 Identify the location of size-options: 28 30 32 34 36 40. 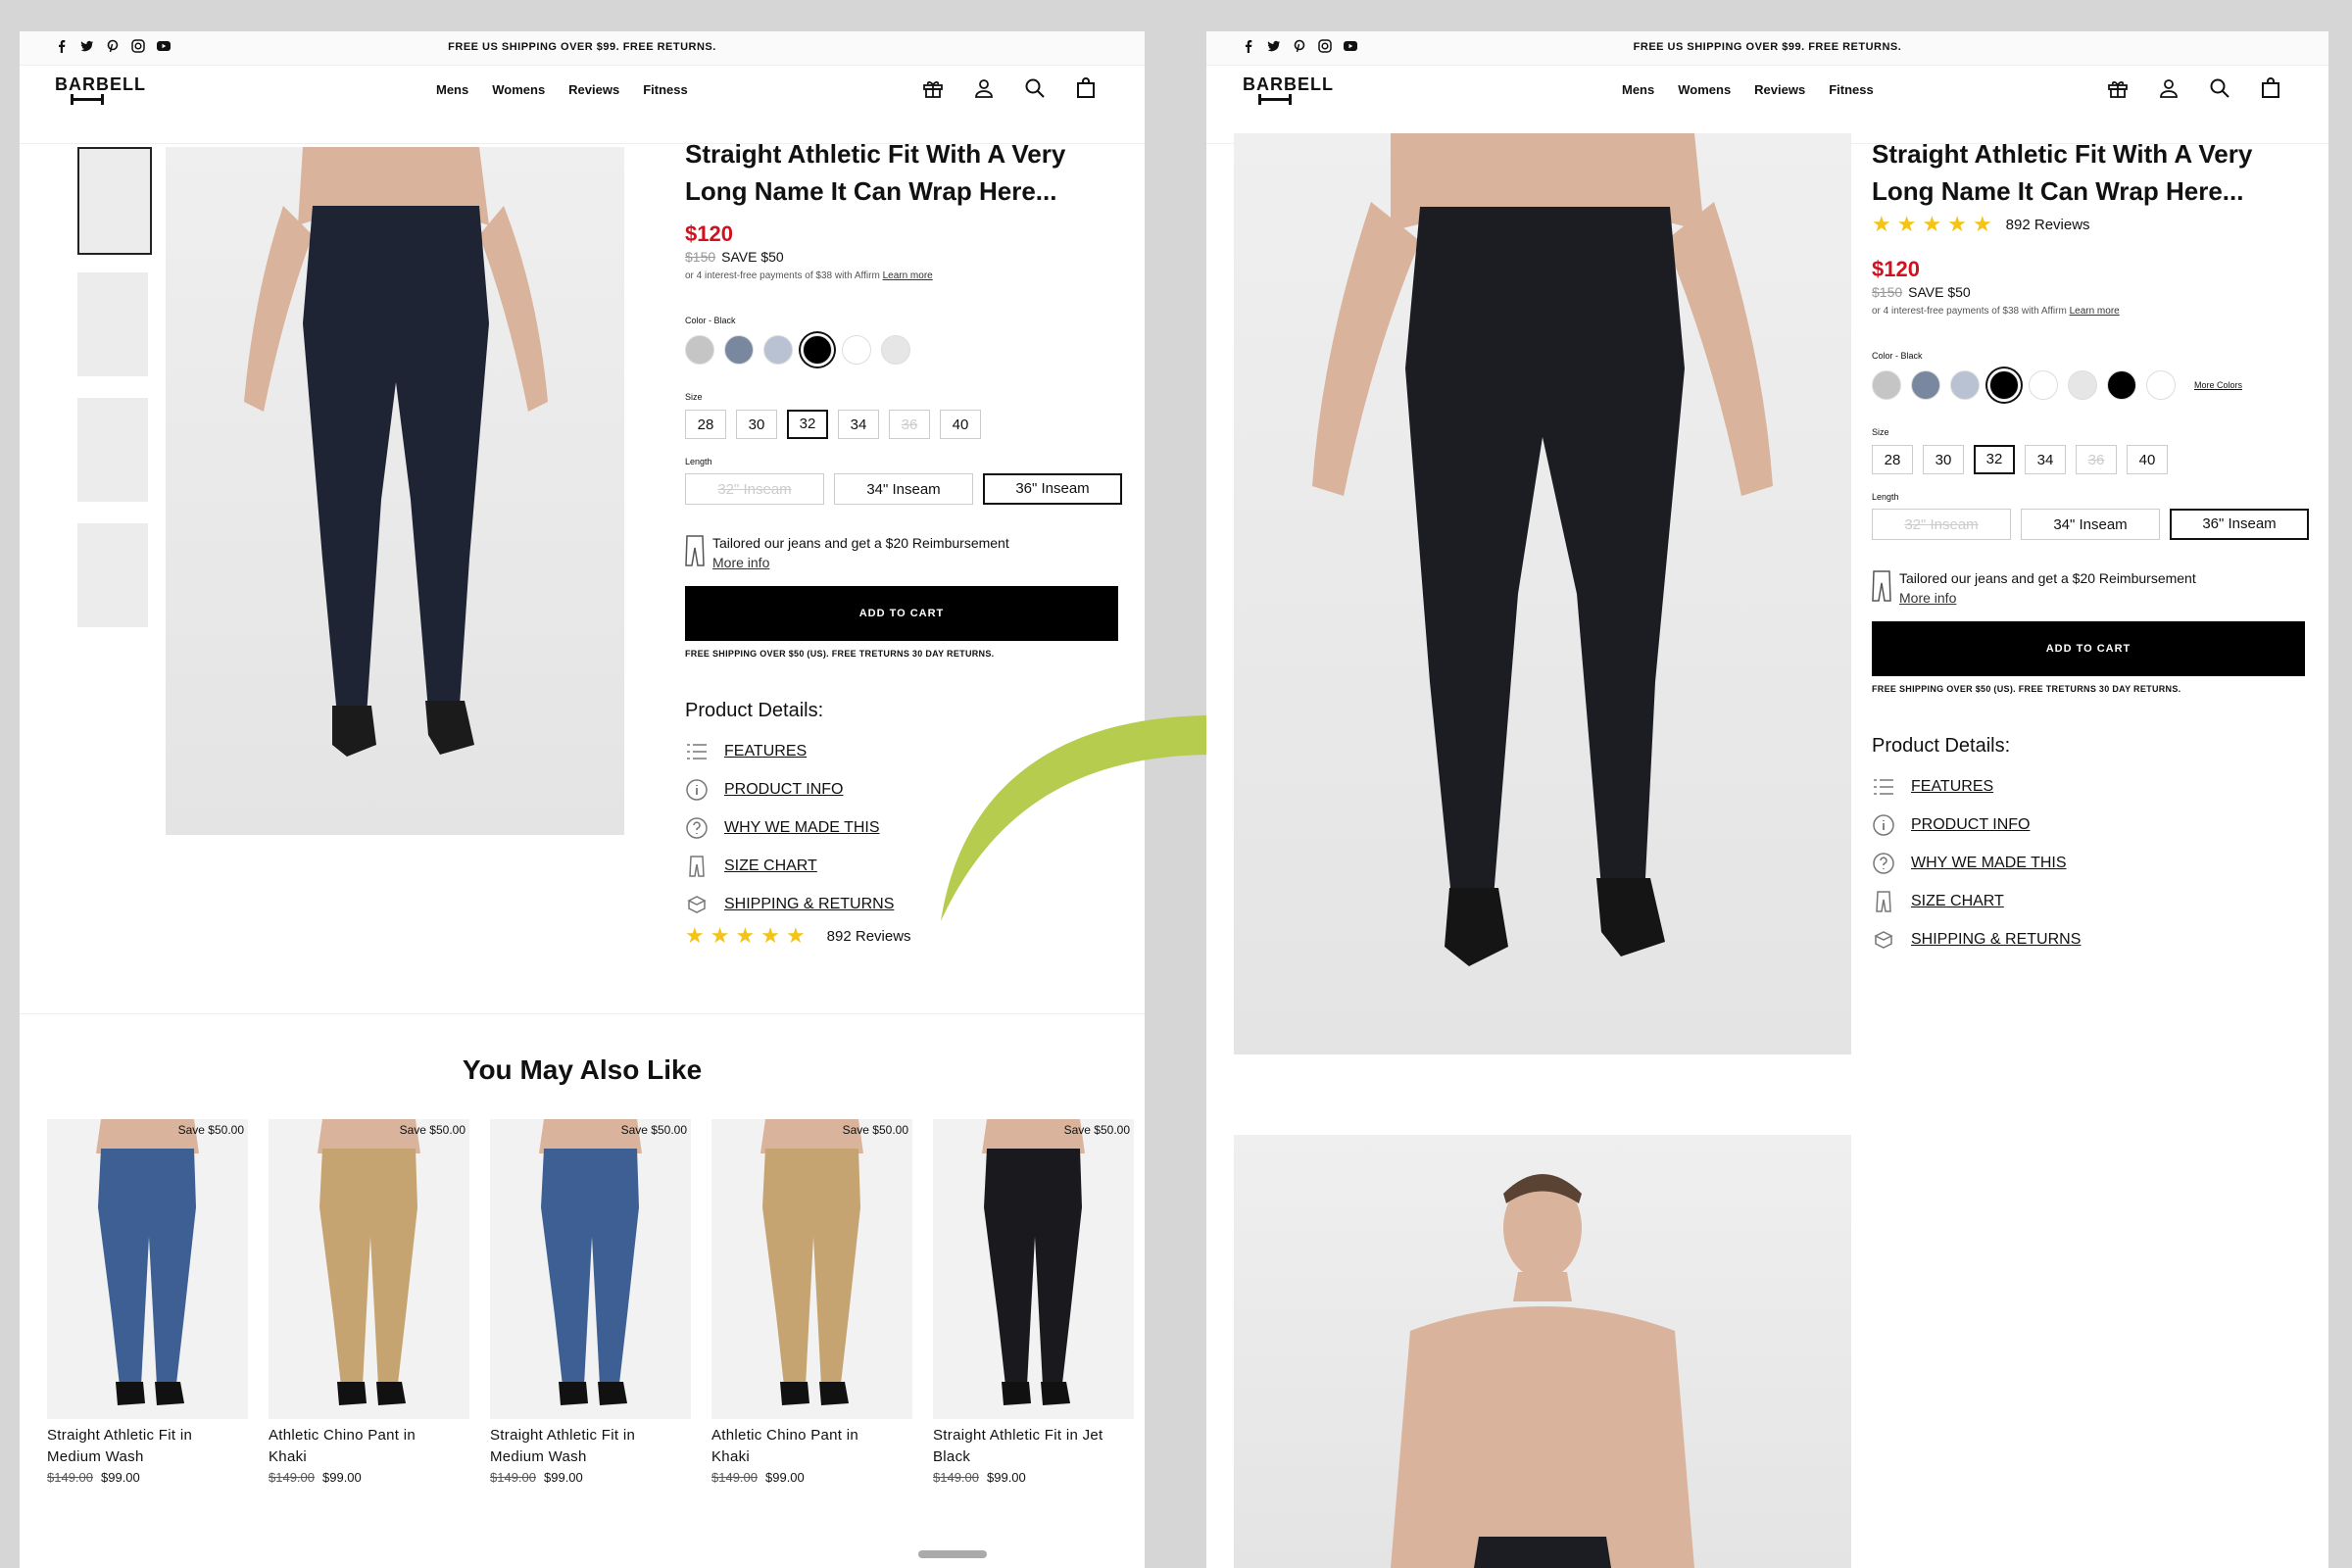
(833, 424).